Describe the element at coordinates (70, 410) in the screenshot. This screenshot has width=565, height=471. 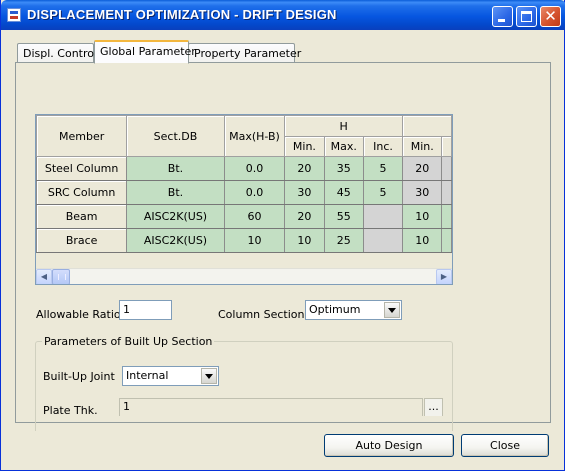
I see `plate-thk-label: Plate Thk.` at that location.